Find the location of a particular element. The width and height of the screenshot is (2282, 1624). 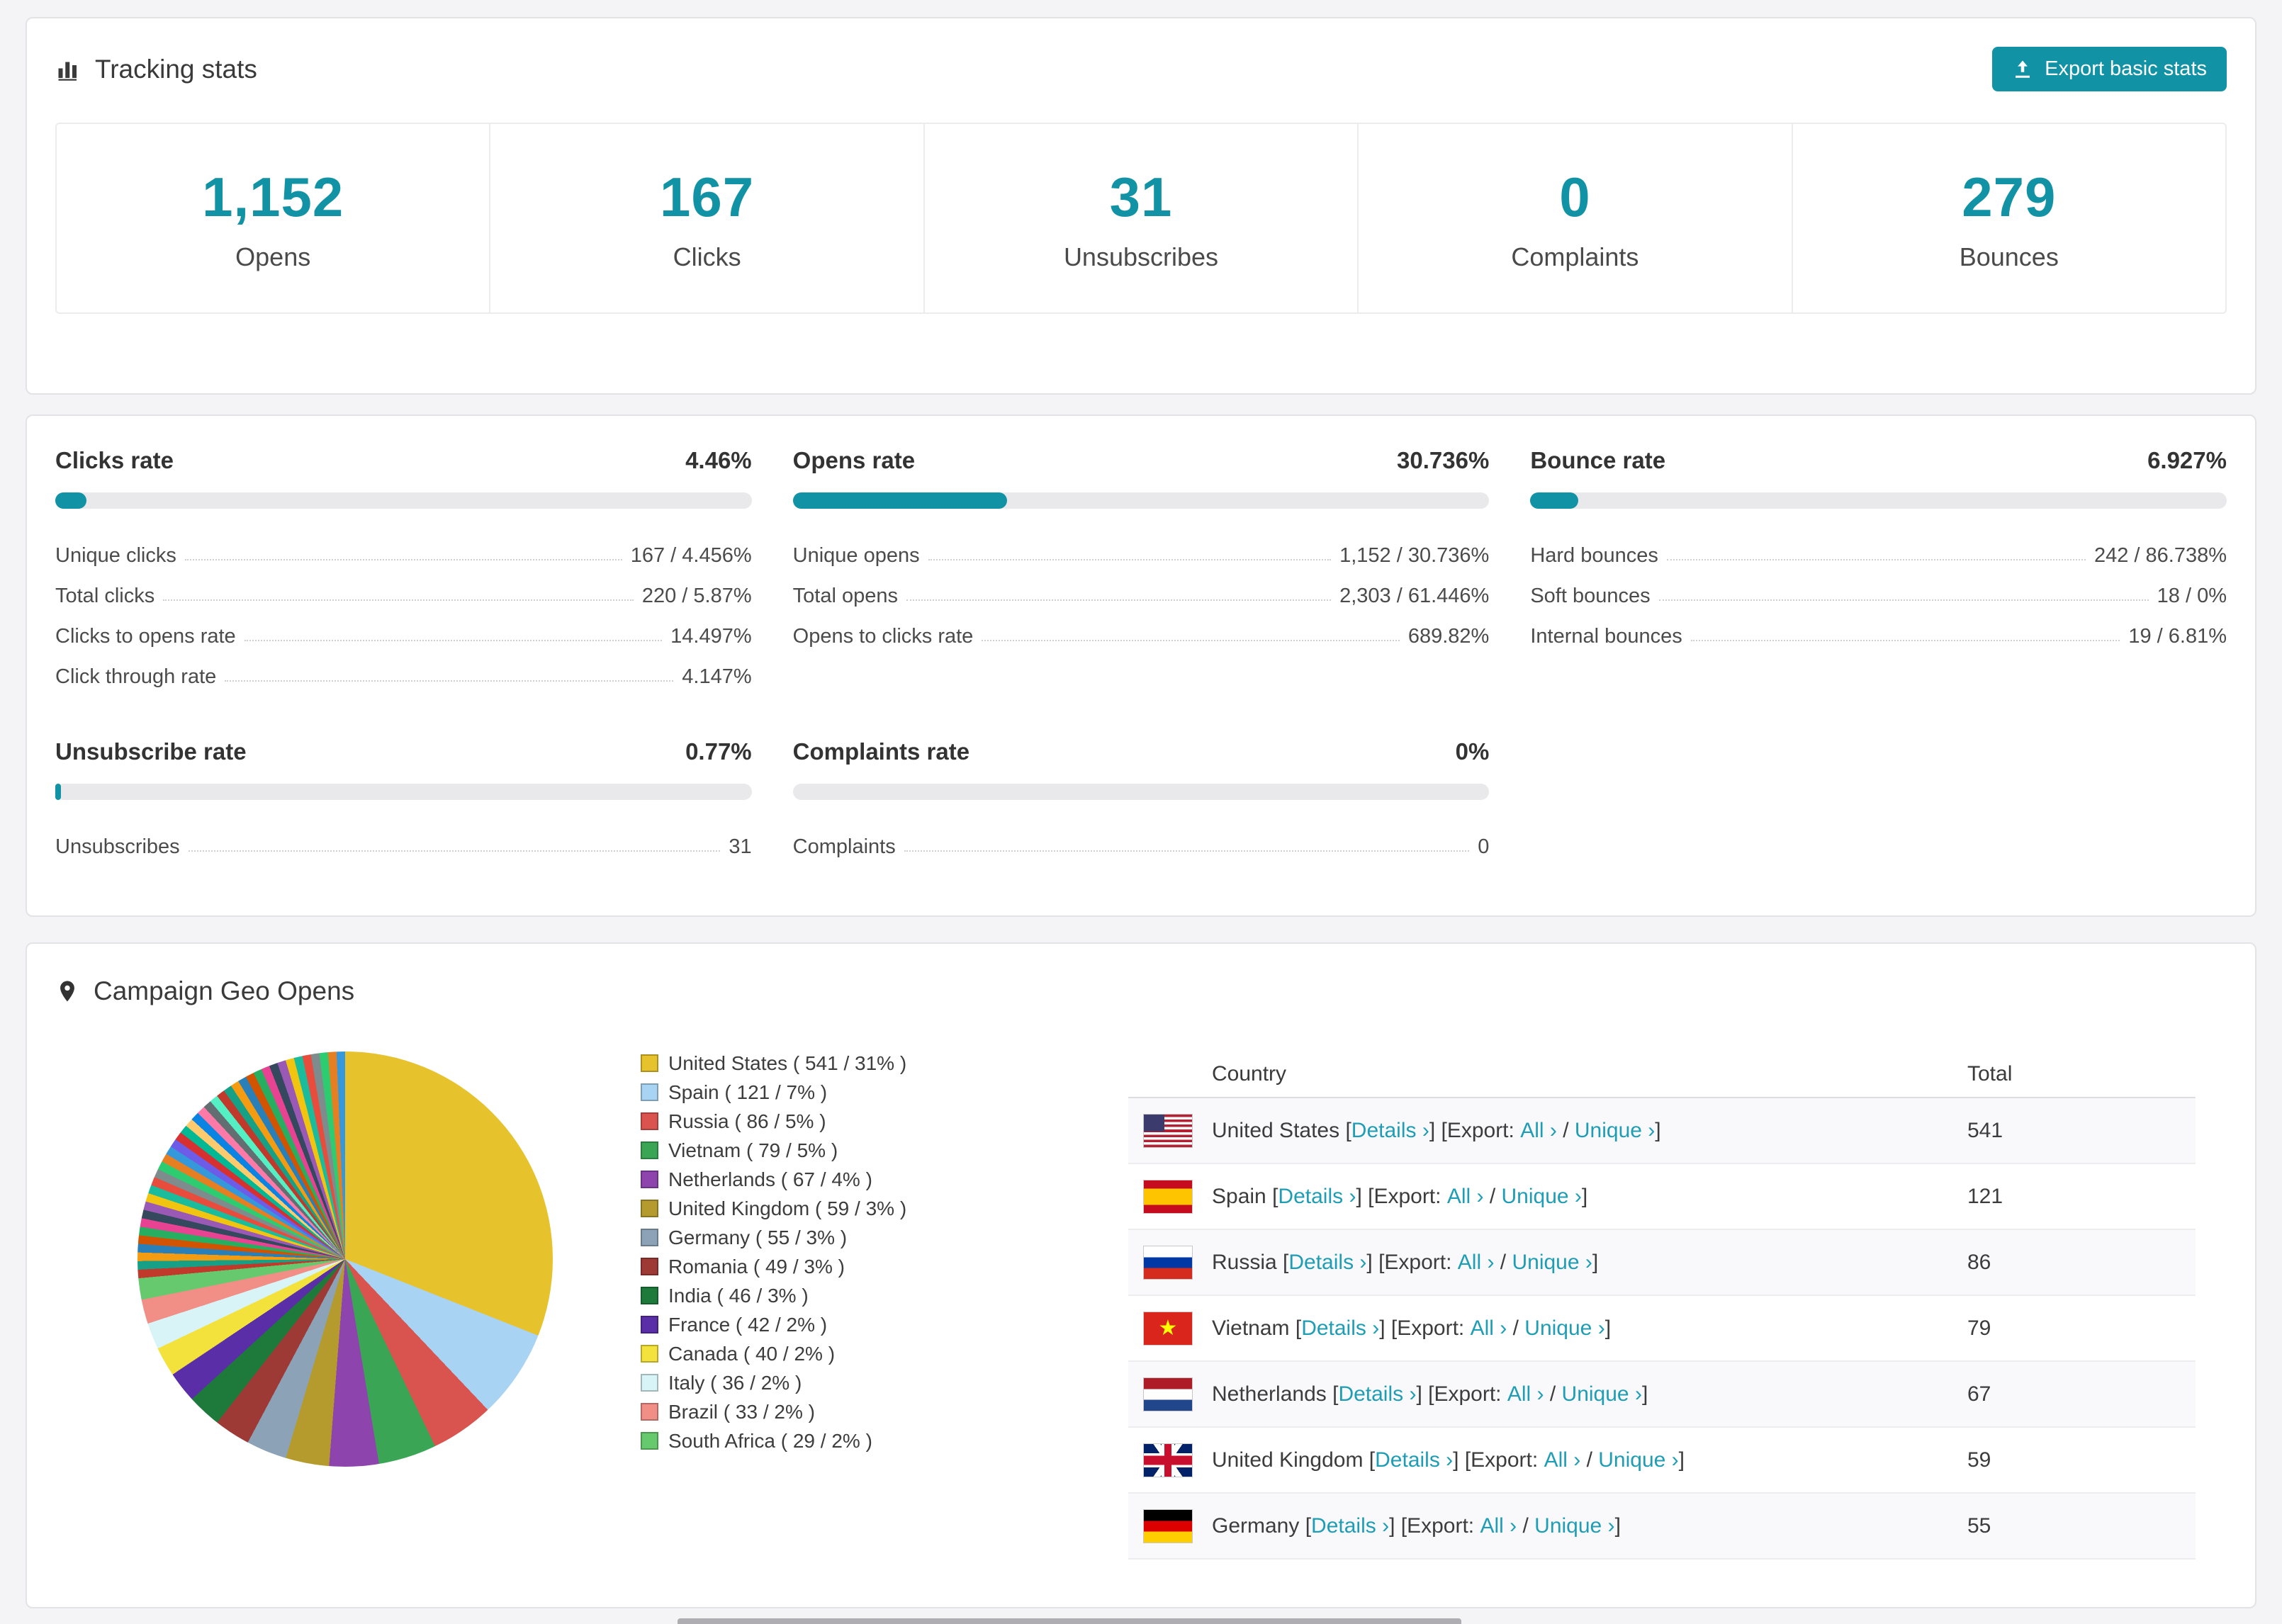

rate-detail-label: Total opens is located at coordinates (845, 596).